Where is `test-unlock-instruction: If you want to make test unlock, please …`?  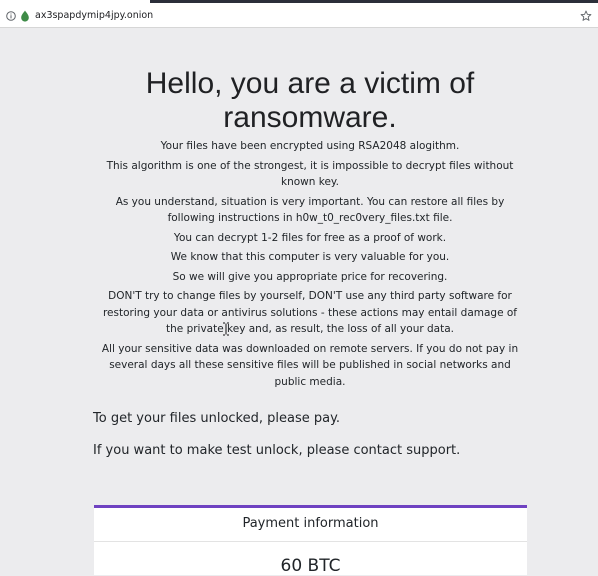
test-unlock-instruction: If you want to make test unlock, please … is located at coordinates (277, 450).